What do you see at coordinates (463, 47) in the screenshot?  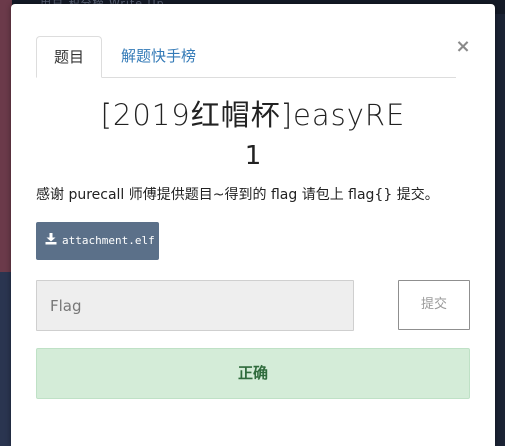 I see `close-icon: ×` at bounding box center [463, 47].